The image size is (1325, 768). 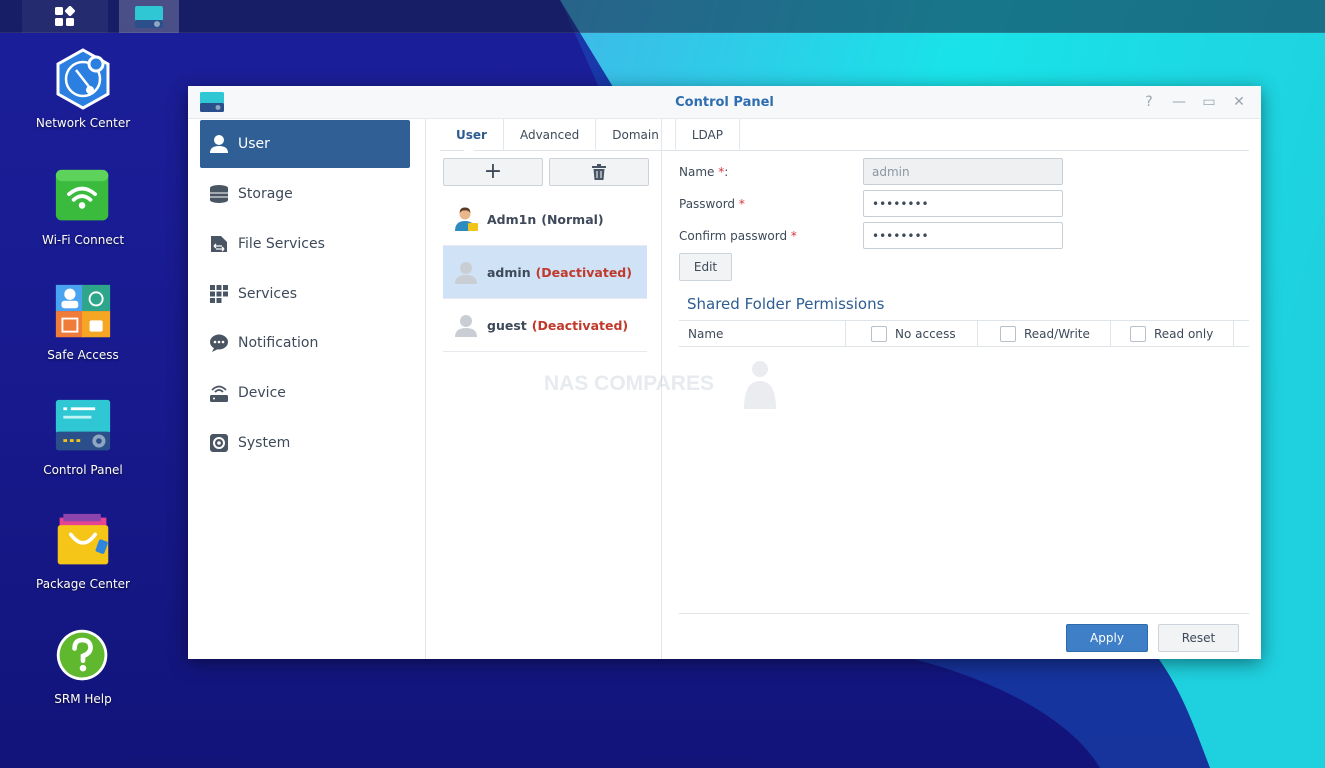 I want to click on desktop-icon-wifi-connect: Wi-Fi Connect, so click(x=83, y=208).